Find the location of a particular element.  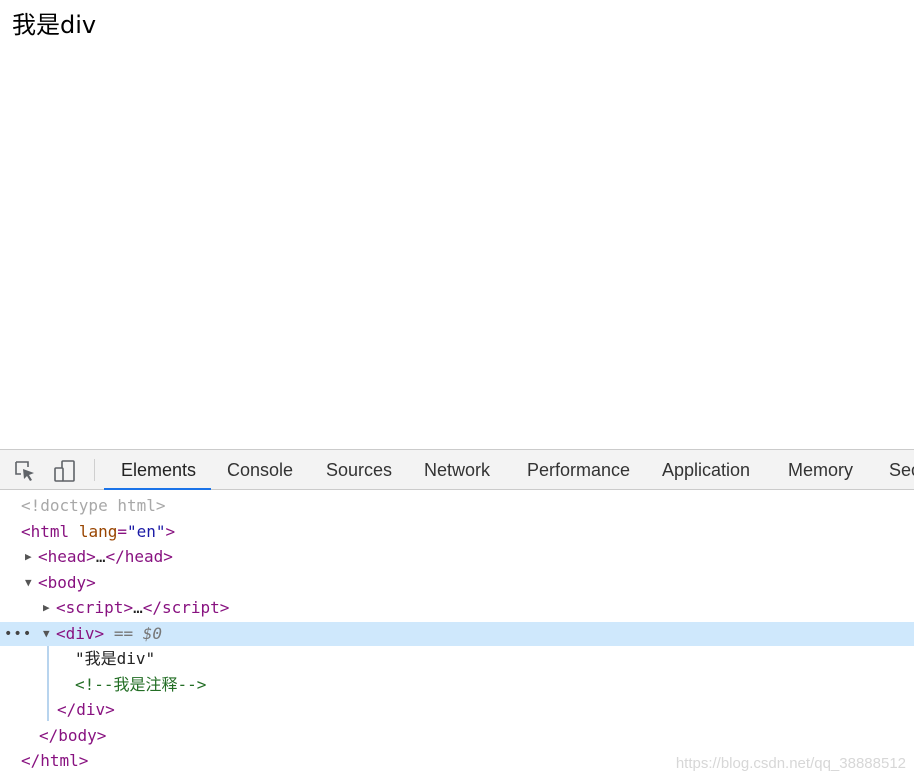

script-close-tag: script is located at coordinates (190, 607).